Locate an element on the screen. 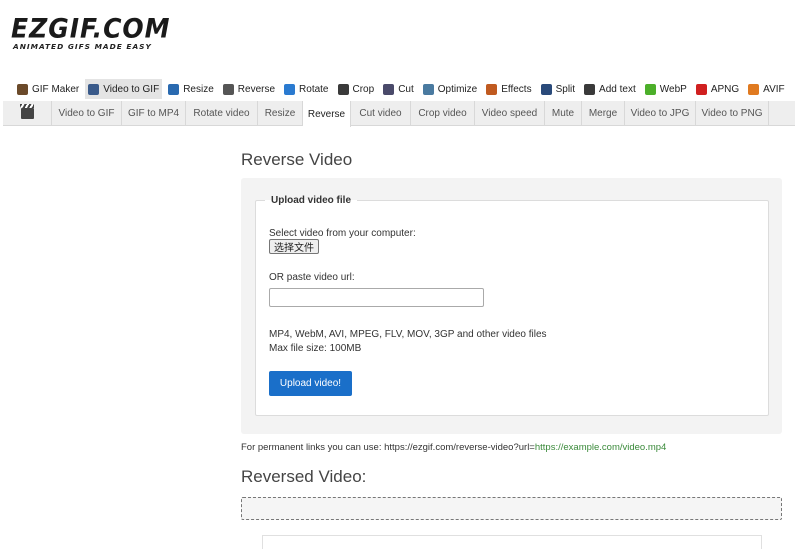 This screenshot has width=800, height=549. rotate-icon is located at coordinates (290, 89).